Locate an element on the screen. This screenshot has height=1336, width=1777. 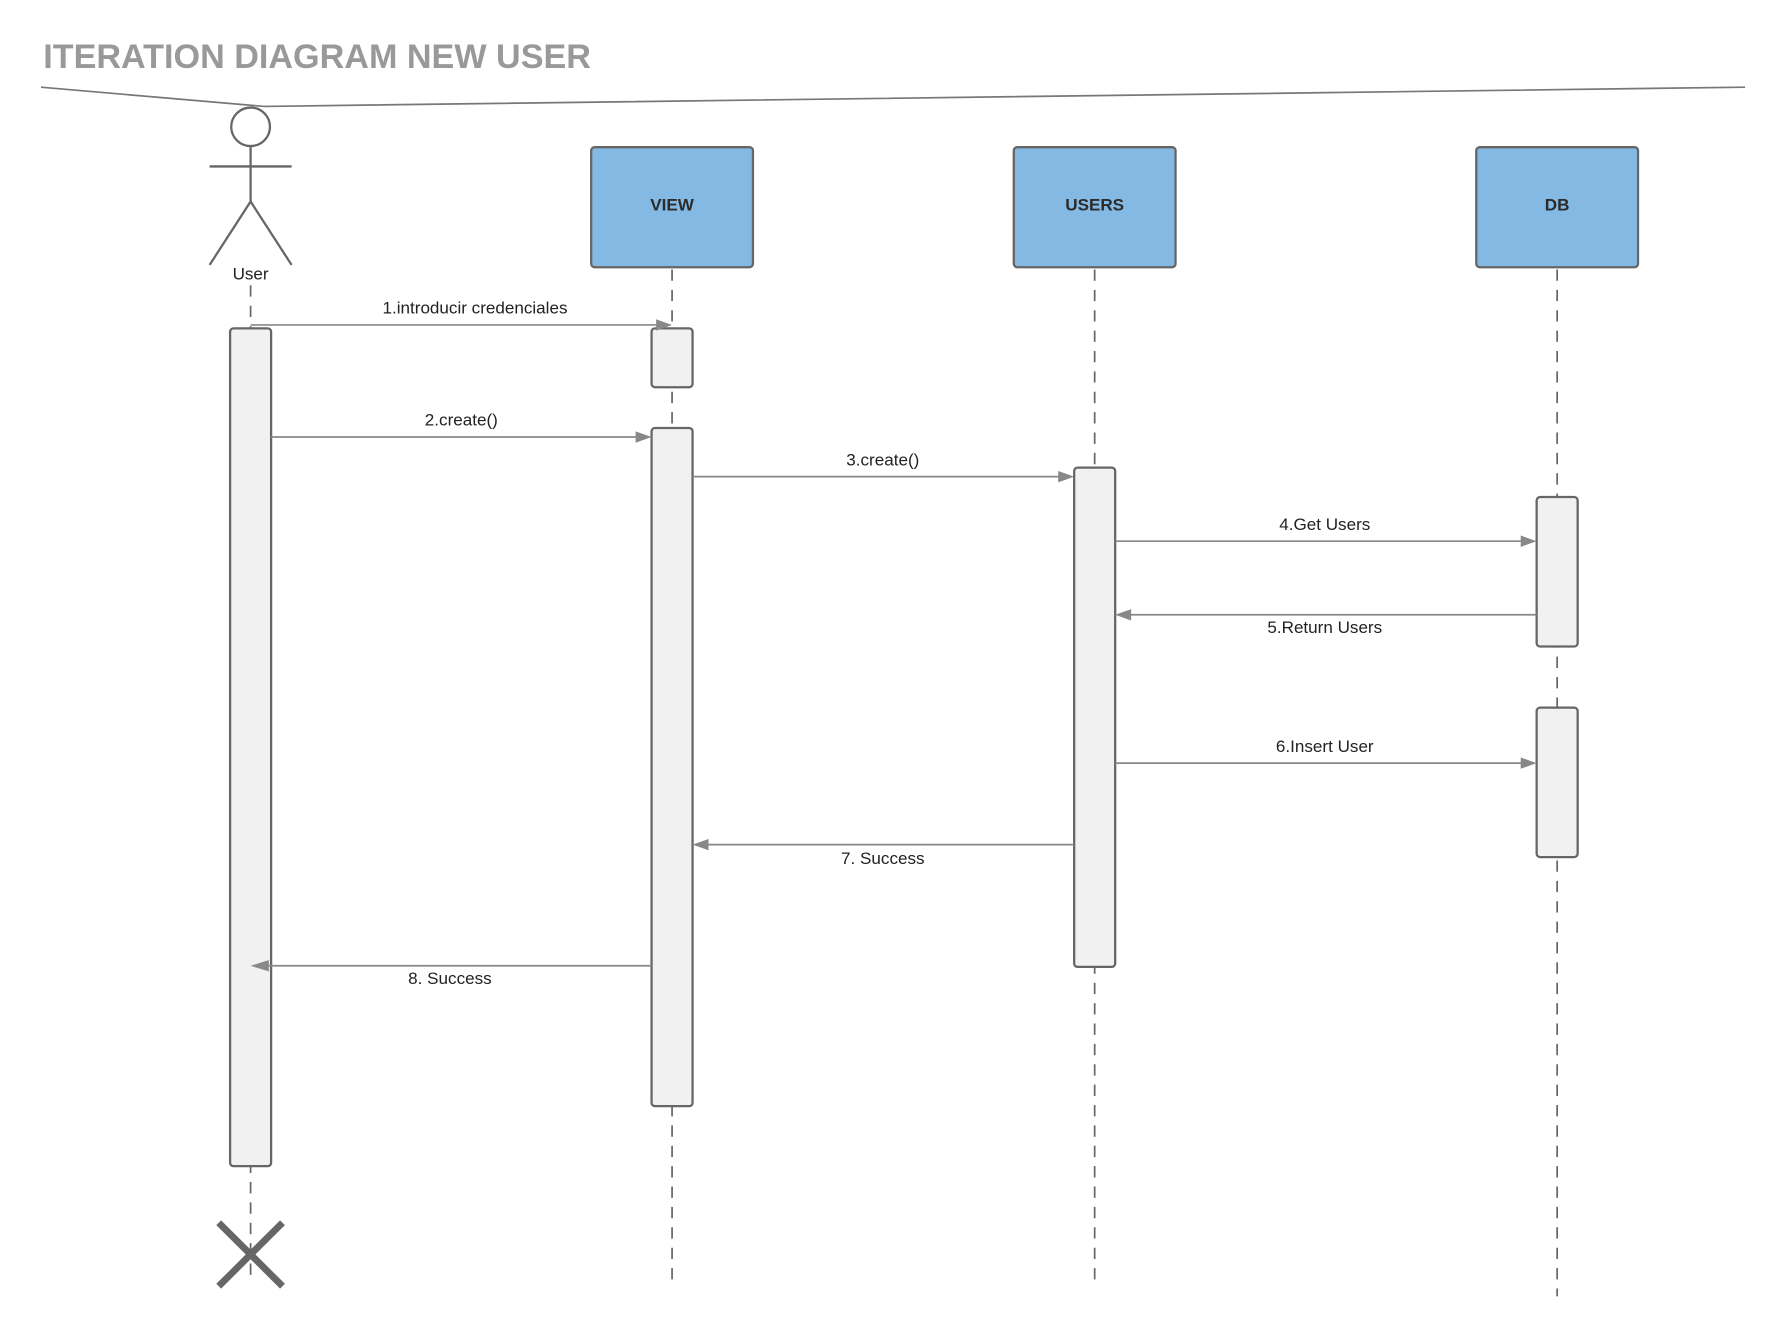
actor-user: User is located at coordinates (250, 195).